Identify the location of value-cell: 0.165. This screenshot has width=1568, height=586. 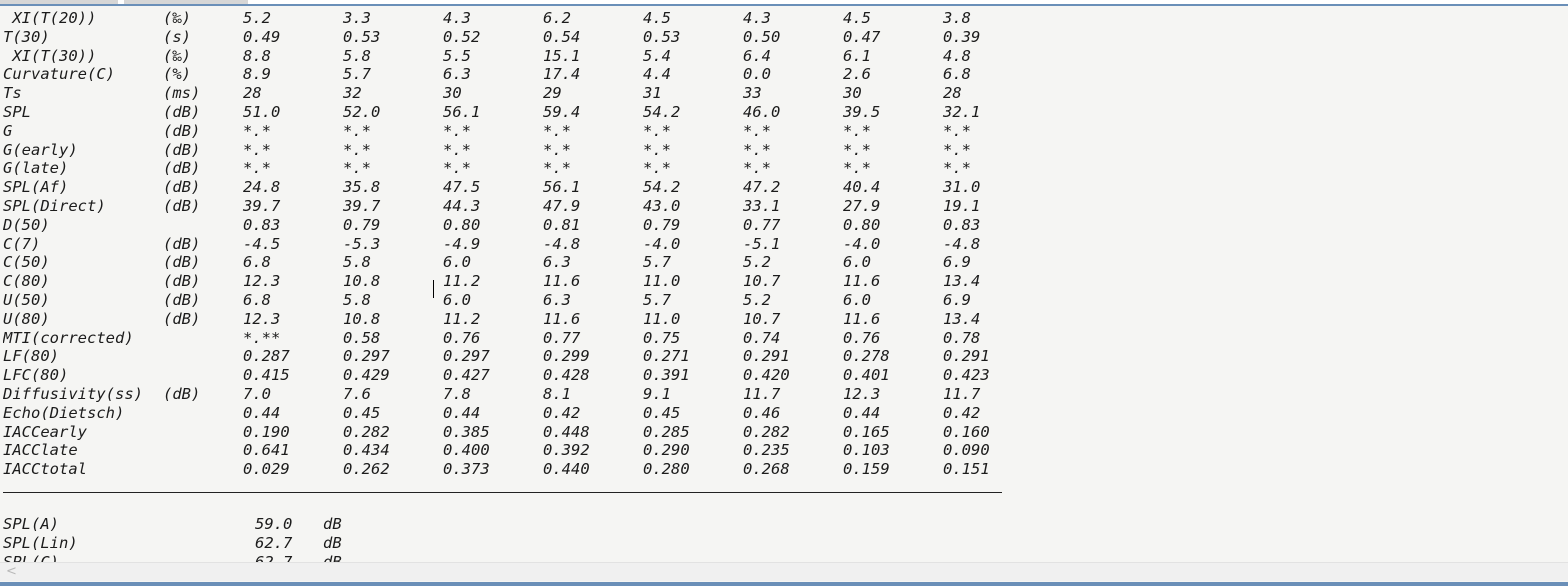
(866, 431).